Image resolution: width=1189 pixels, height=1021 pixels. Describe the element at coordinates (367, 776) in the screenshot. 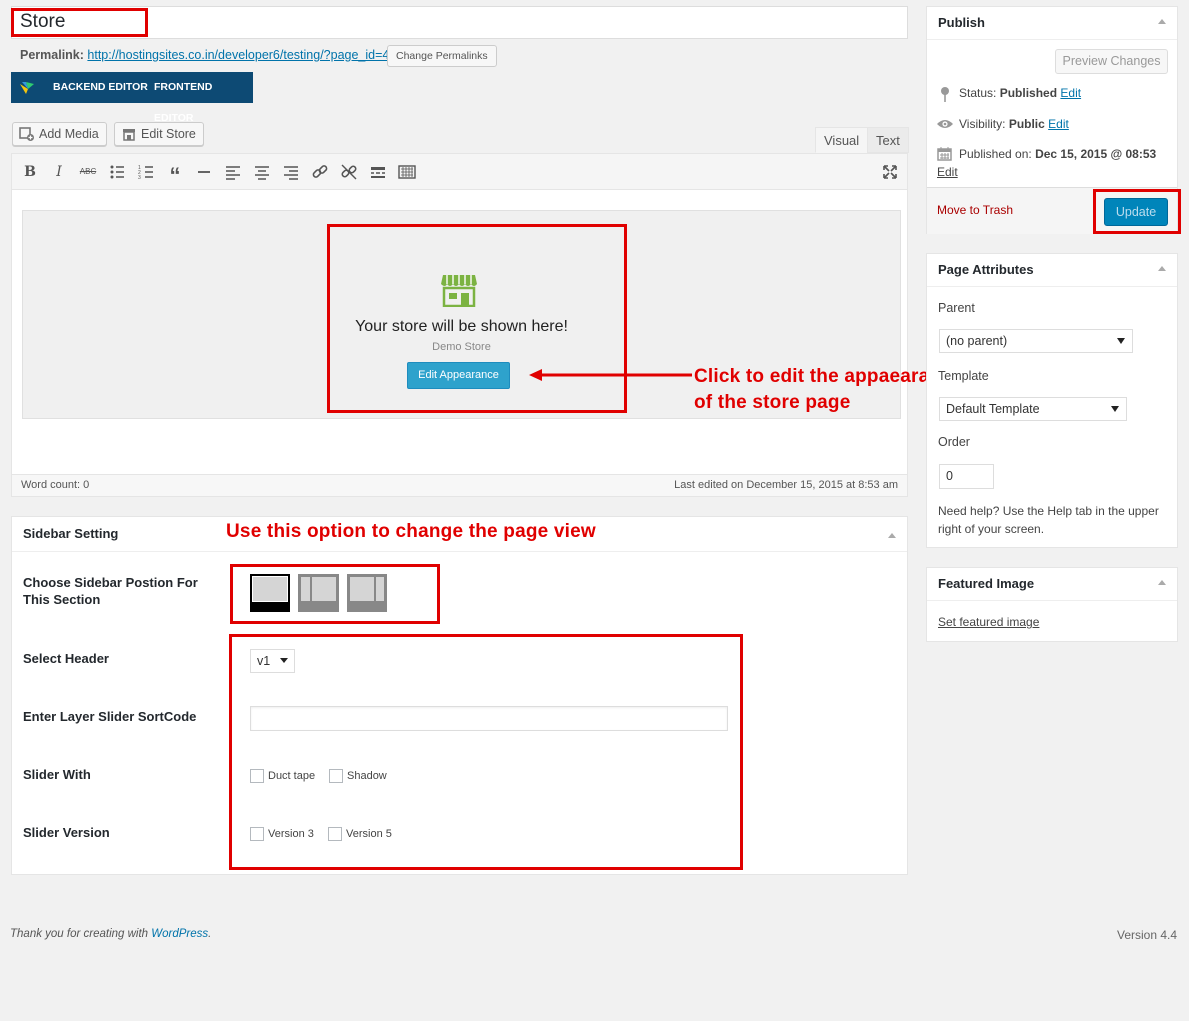

I see `shadow-label: Shadow` at that location.